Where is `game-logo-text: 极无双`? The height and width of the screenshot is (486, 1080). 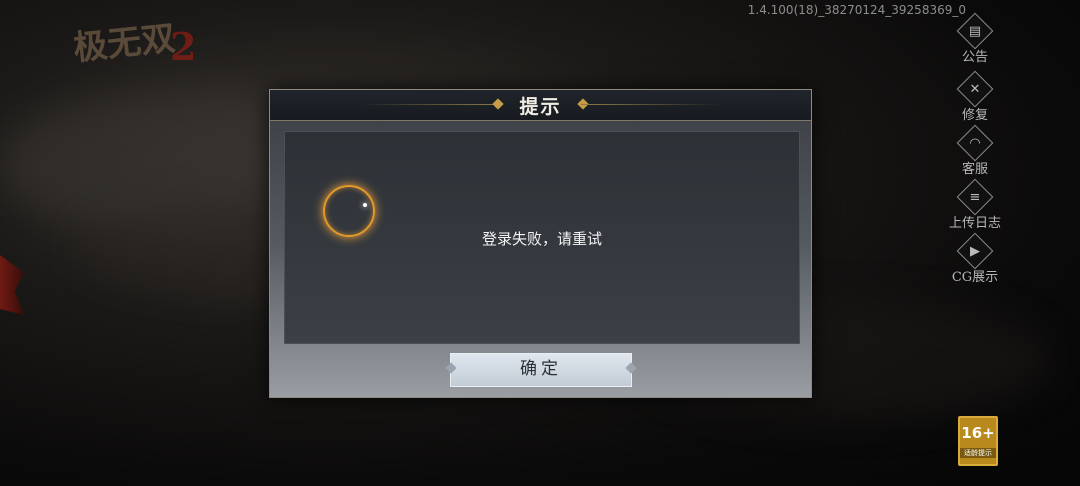
game-logo-text: 极无双 is located at coordinates (124, 43).